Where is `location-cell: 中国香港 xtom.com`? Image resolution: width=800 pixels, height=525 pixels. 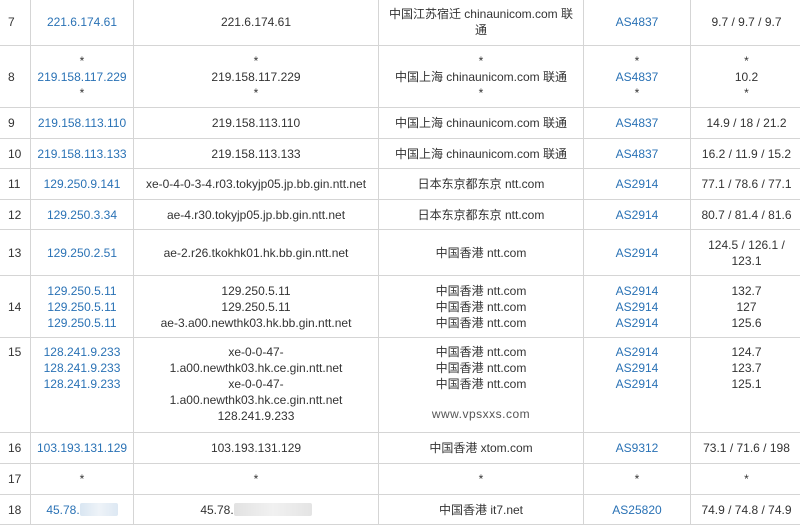 location-cell: 中国香港 xtom.com is located at coordinates (481, 448).